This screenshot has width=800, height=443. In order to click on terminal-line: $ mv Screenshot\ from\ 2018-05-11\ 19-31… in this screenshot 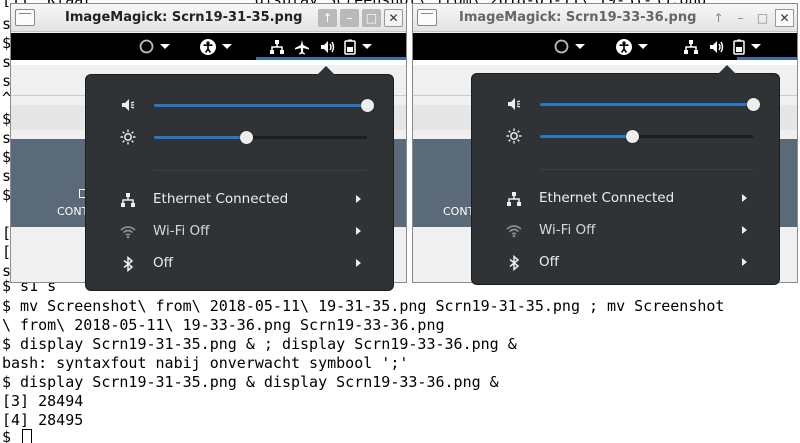, I will do `click(363, 306)`.